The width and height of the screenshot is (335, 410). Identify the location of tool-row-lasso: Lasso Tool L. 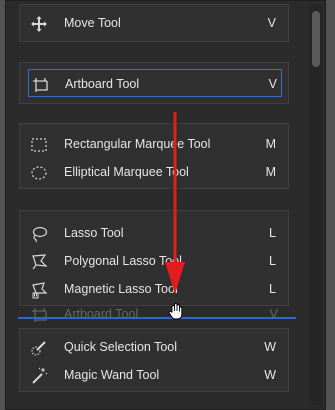
(154, 233).